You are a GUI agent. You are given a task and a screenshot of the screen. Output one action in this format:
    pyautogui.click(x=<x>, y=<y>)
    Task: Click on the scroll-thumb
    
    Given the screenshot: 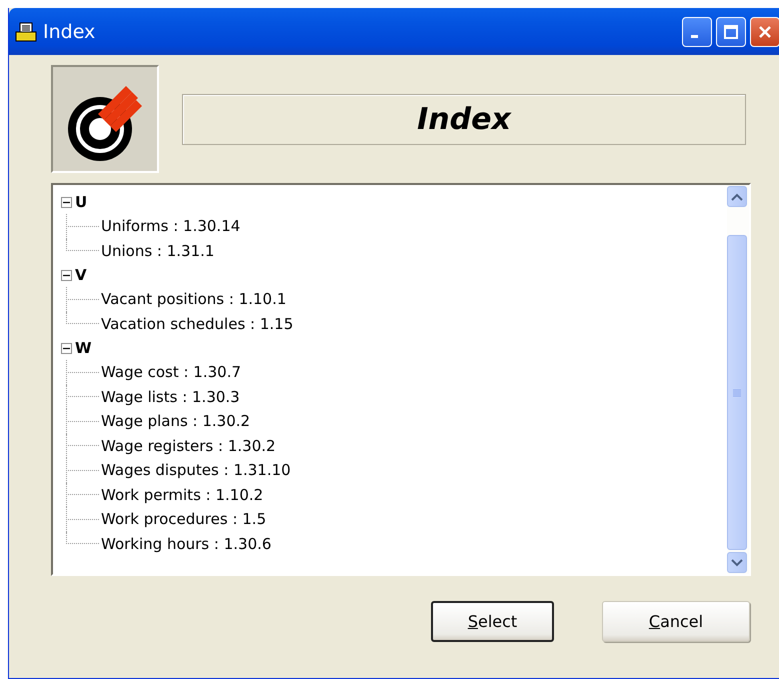 What is the action you would take?
    pyautogui.click(x=737, y=392)
    